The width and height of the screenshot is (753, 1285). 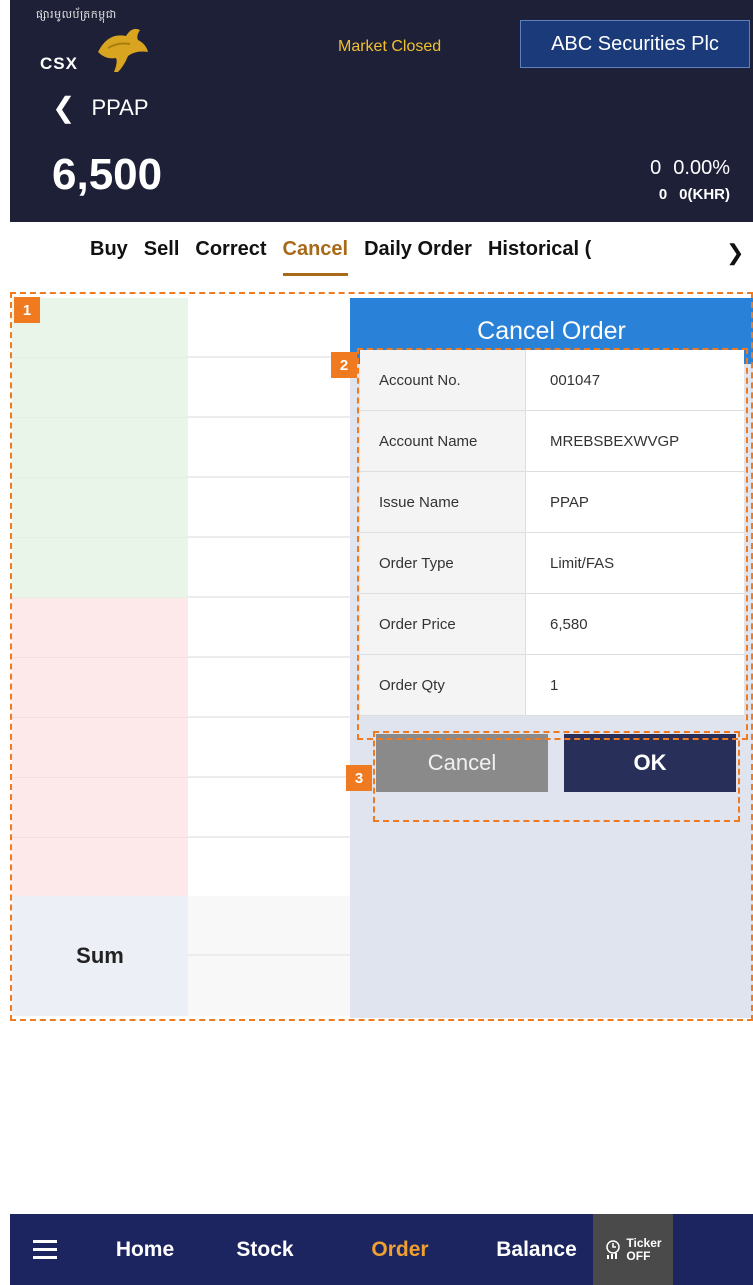 I want to click on tab-sell: Sell, so click(x=162, y=255).